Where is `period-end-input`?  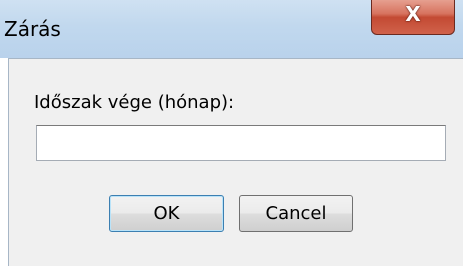 period-end-input is located at coordinates (241, 143).